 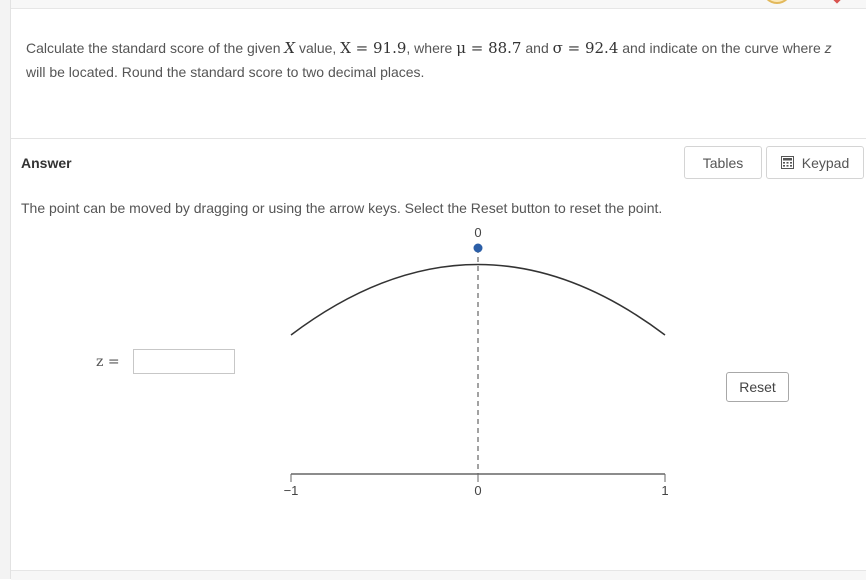 What do you see at coordinates (184, 361) in the screenshot?
I see `z-answer-input` at bounding box center [184, 361].